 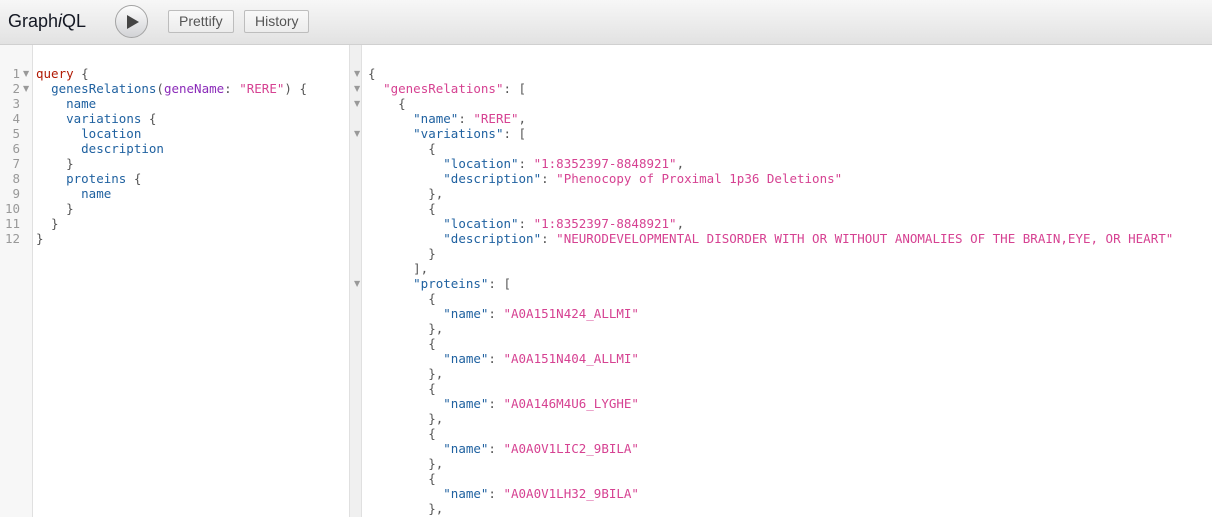 I want to click on code-token: "A0A0V1LIC2_9BILA", so click(x=571, y=448).